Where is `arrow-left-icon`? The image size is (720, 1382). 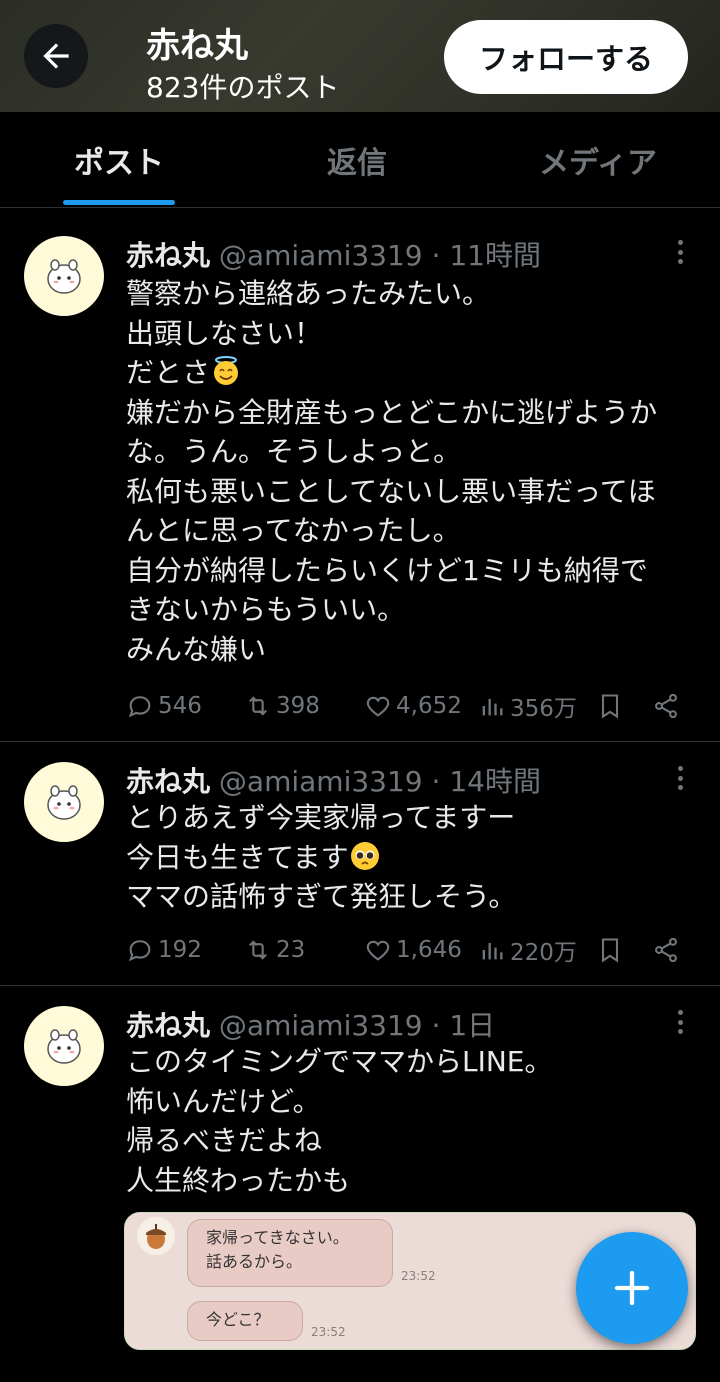
arrow-left-icon is located at coordinates (56, 56).